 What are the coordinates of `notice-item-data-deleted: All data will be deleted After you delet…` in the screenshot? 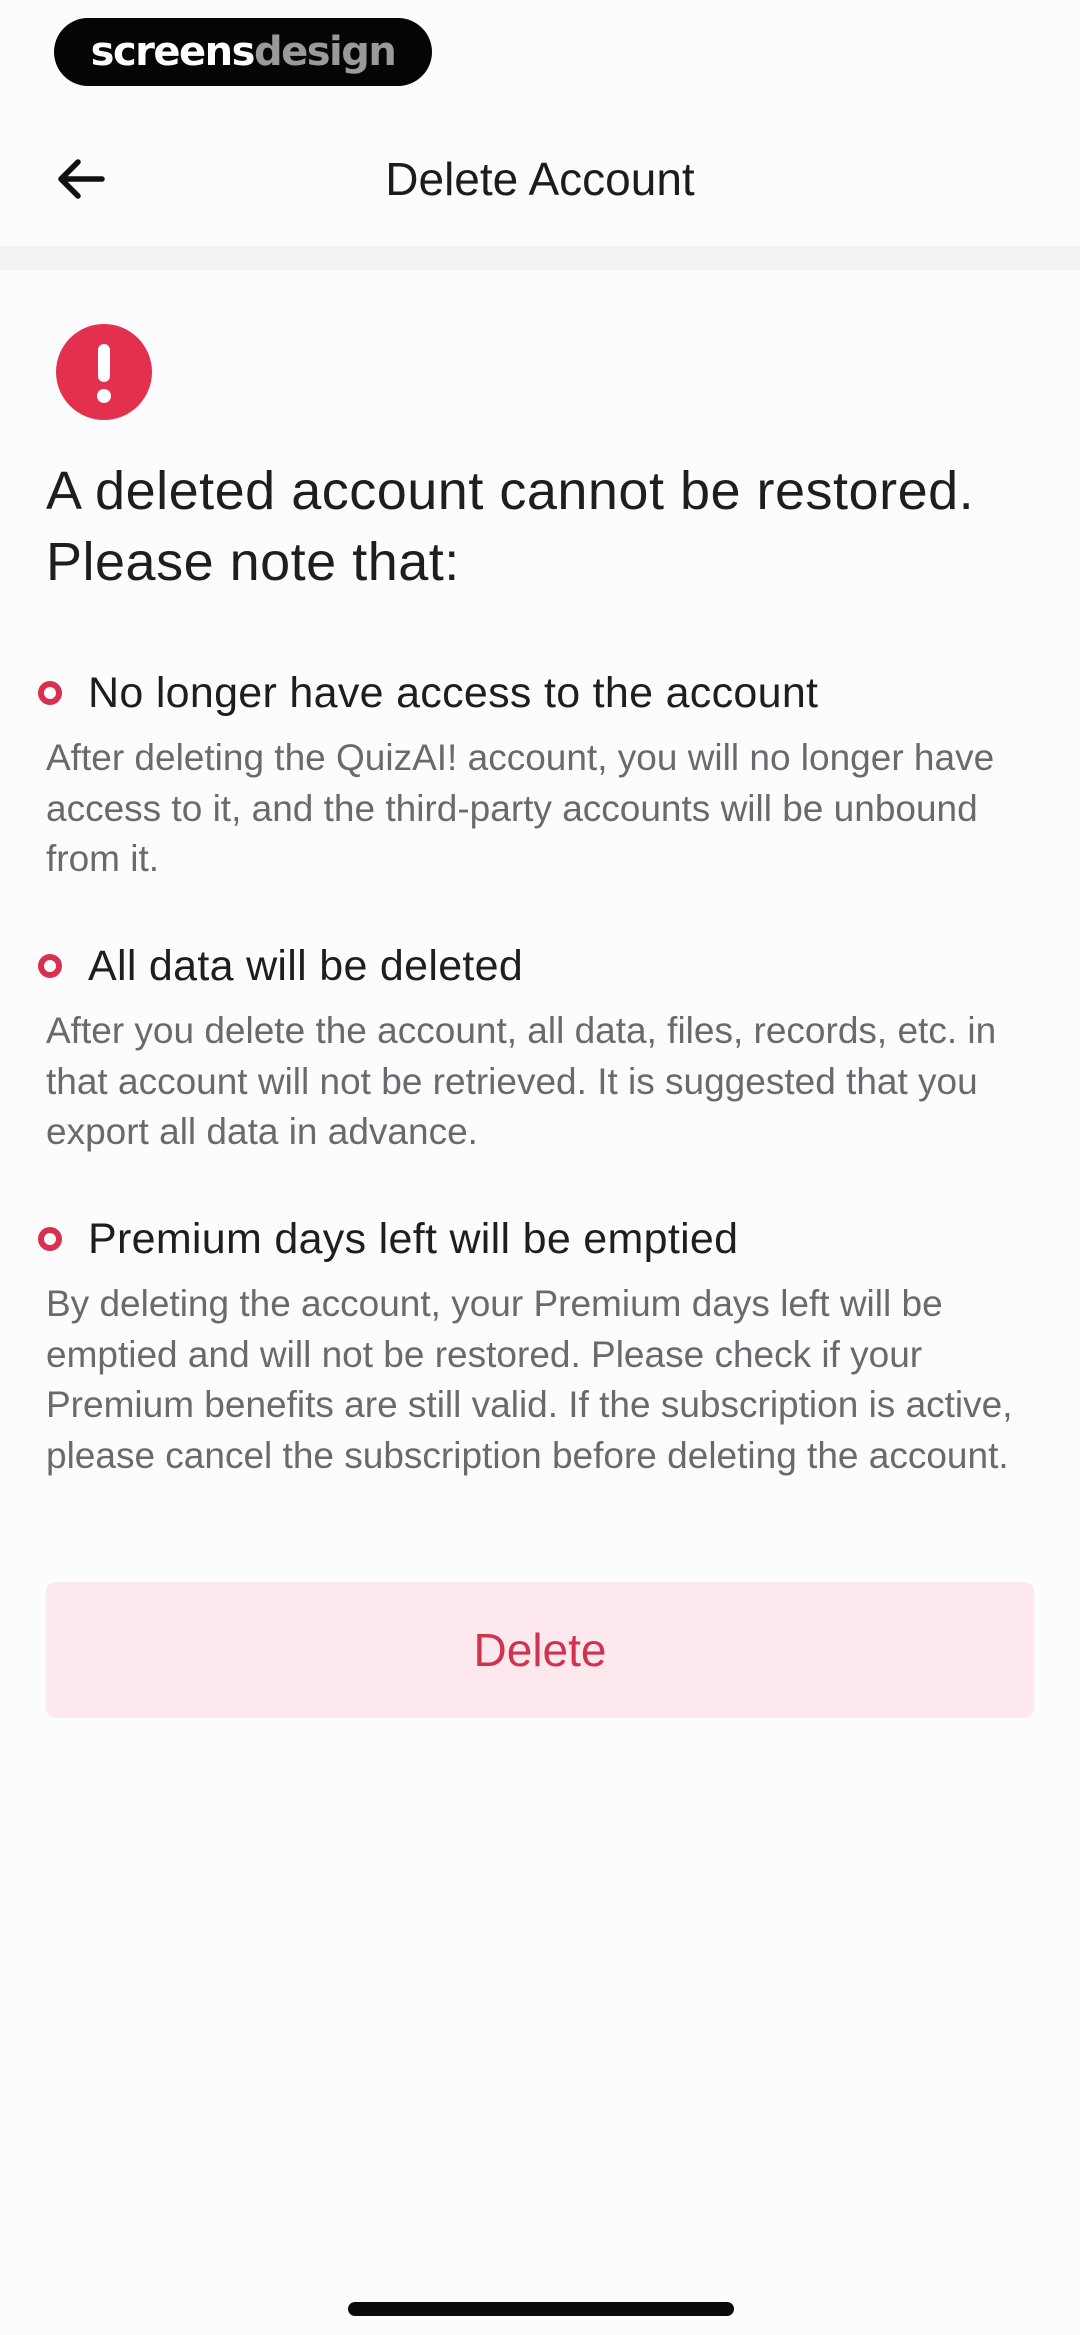 It's located at (543, 1047).